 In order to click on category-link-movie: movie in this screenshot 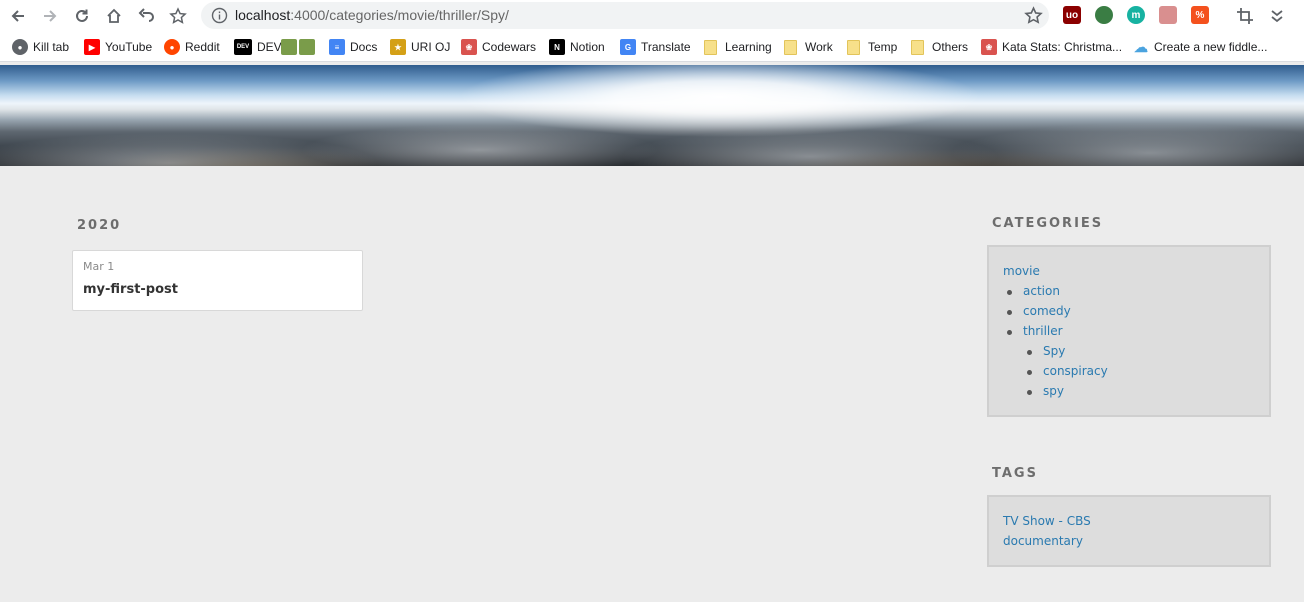, I will do `click(1021, 271)`.